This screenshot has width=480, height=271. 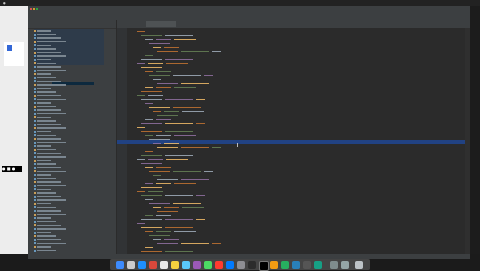 I want to click on launchpad-icon, so click(x=131, y=264).